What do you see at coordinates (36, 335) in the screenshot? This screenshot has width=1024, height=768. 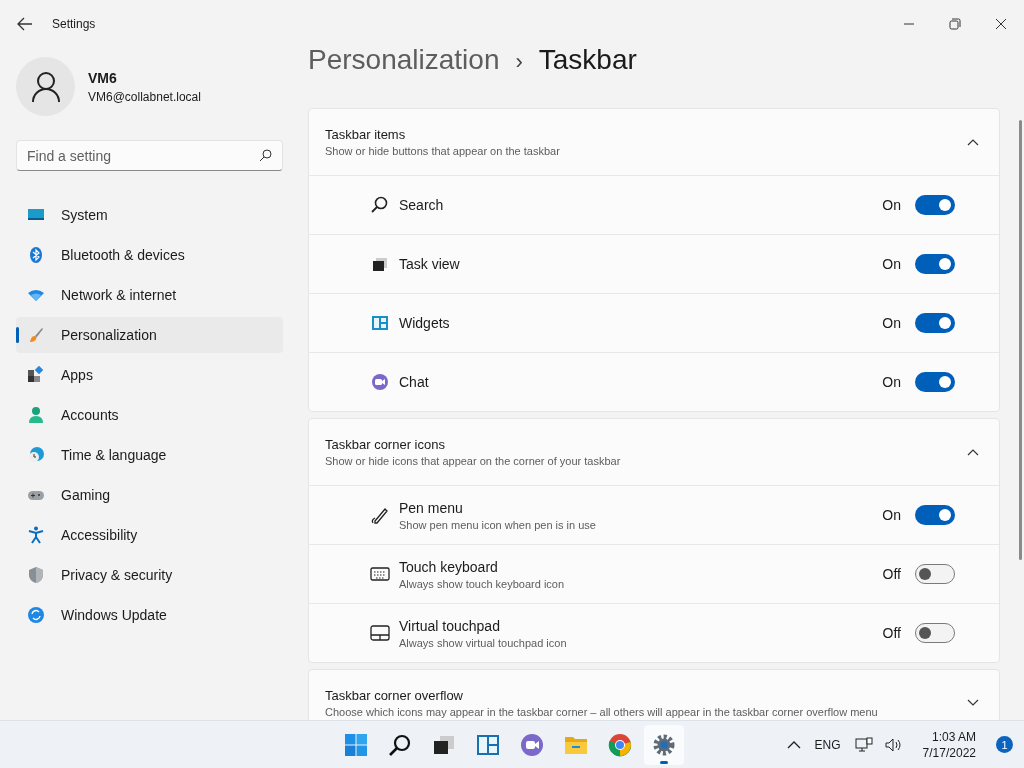 I see `brush-icon` at bounding box center [36, 335].